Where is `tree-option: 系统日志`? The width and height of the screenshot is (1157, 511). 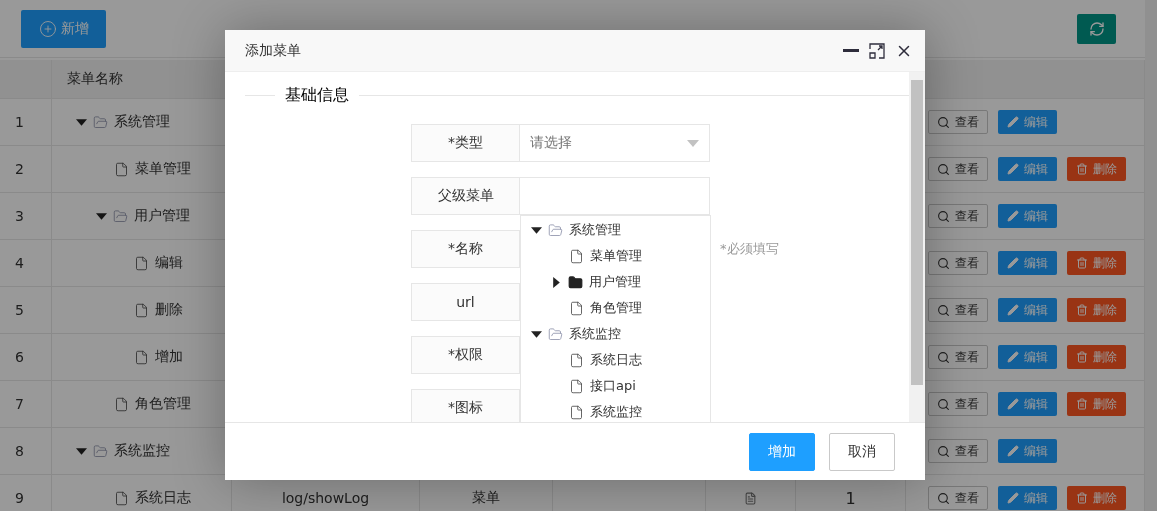 tree-option: 系统日志 is located at coordinates (615, 360).